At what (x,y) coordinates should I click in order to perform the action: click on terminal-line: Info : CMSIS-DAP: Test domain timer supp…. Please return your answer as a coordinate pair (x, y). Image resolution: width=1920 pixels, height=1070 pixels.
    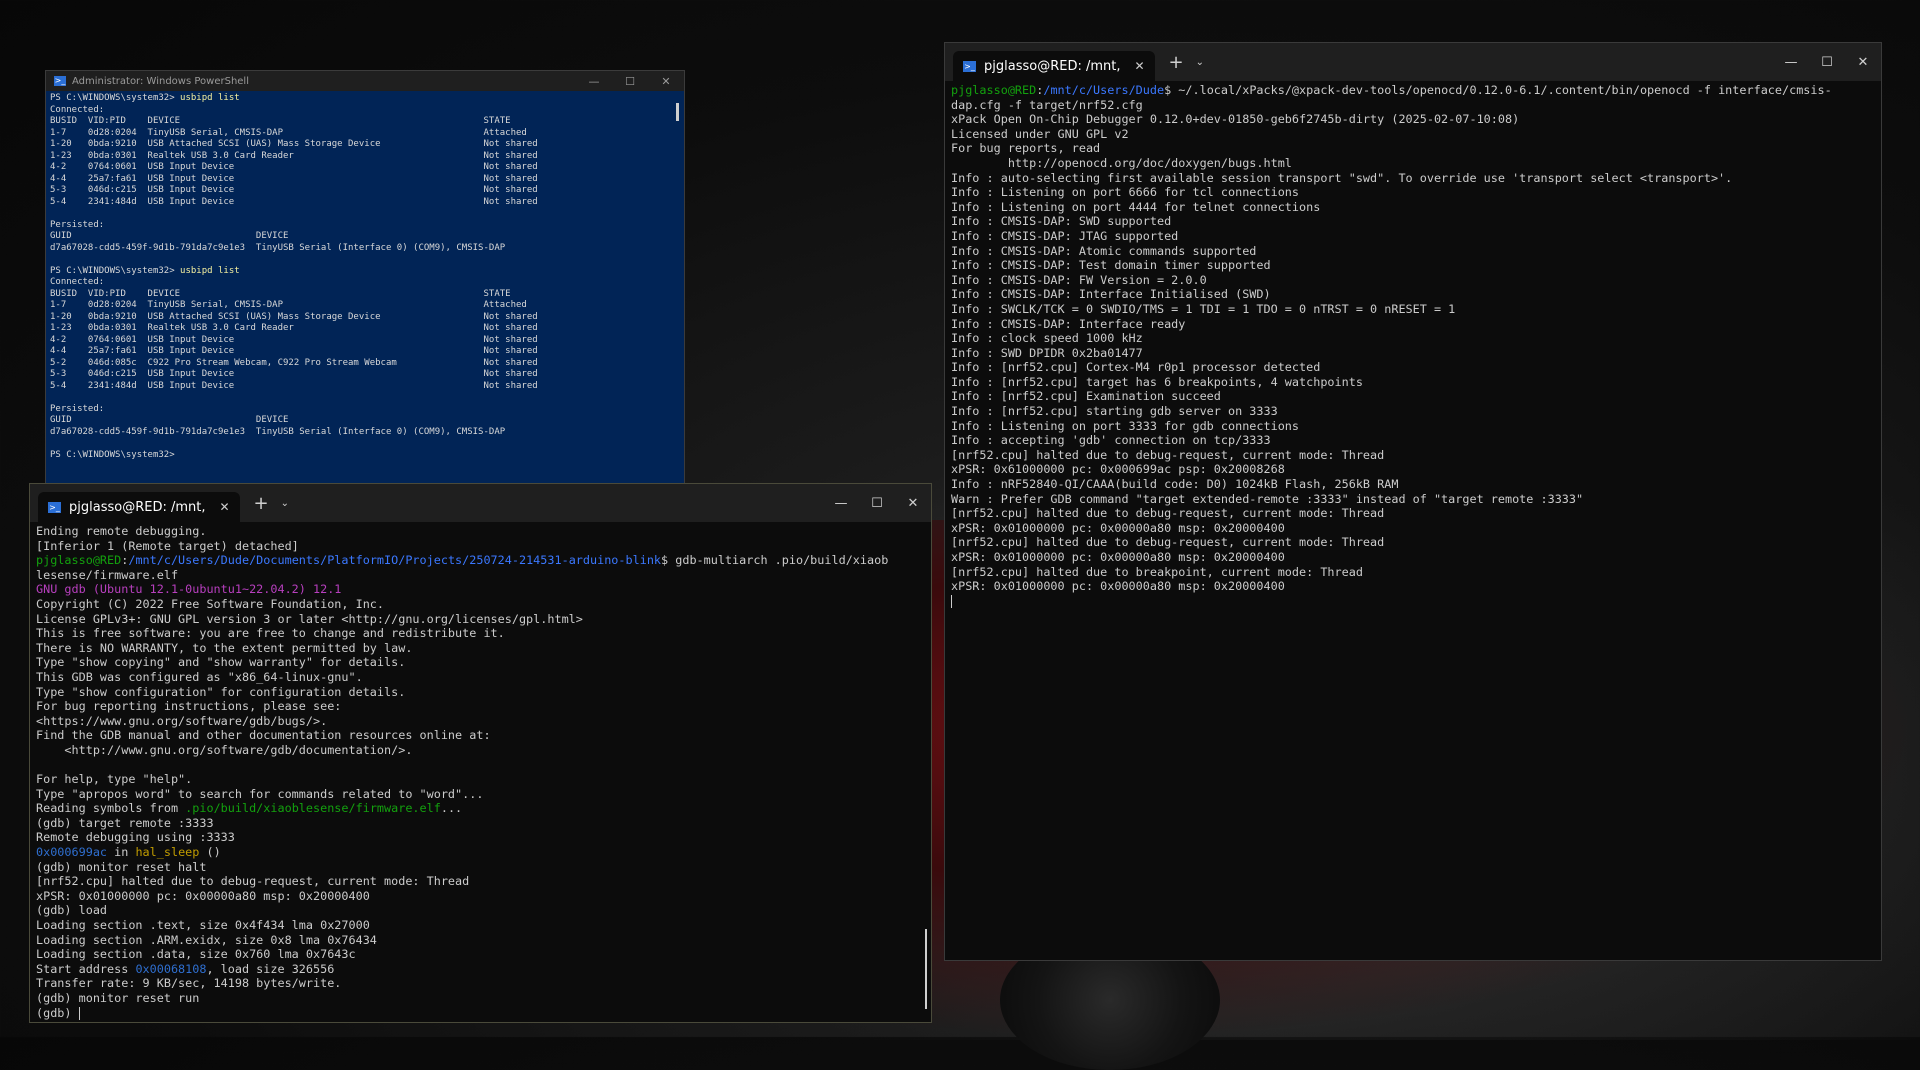
    Looking at the image, I should click on (1410, 265).